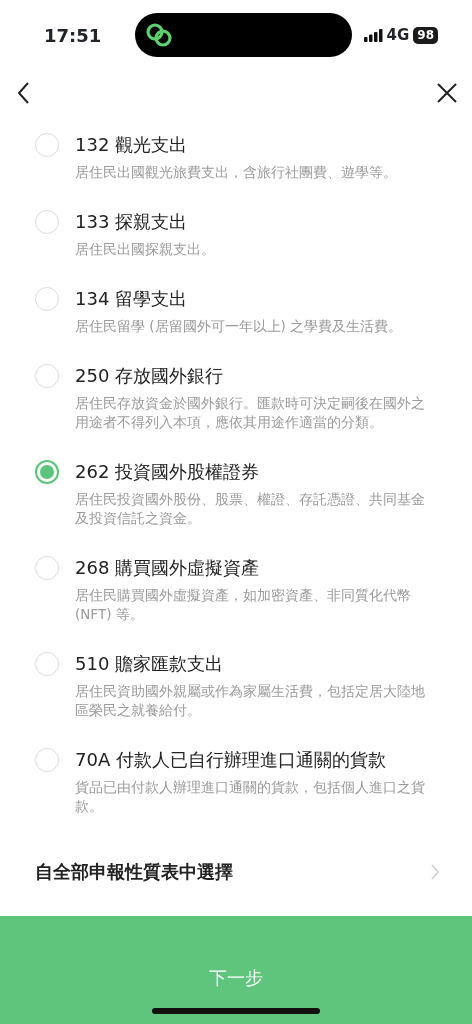 The image size is (472, 1024). What do you see at coordinates (150, 376) in the screenshot?
I see `option-title: 250 存放國外銀行` at bounding box center [150, 376].